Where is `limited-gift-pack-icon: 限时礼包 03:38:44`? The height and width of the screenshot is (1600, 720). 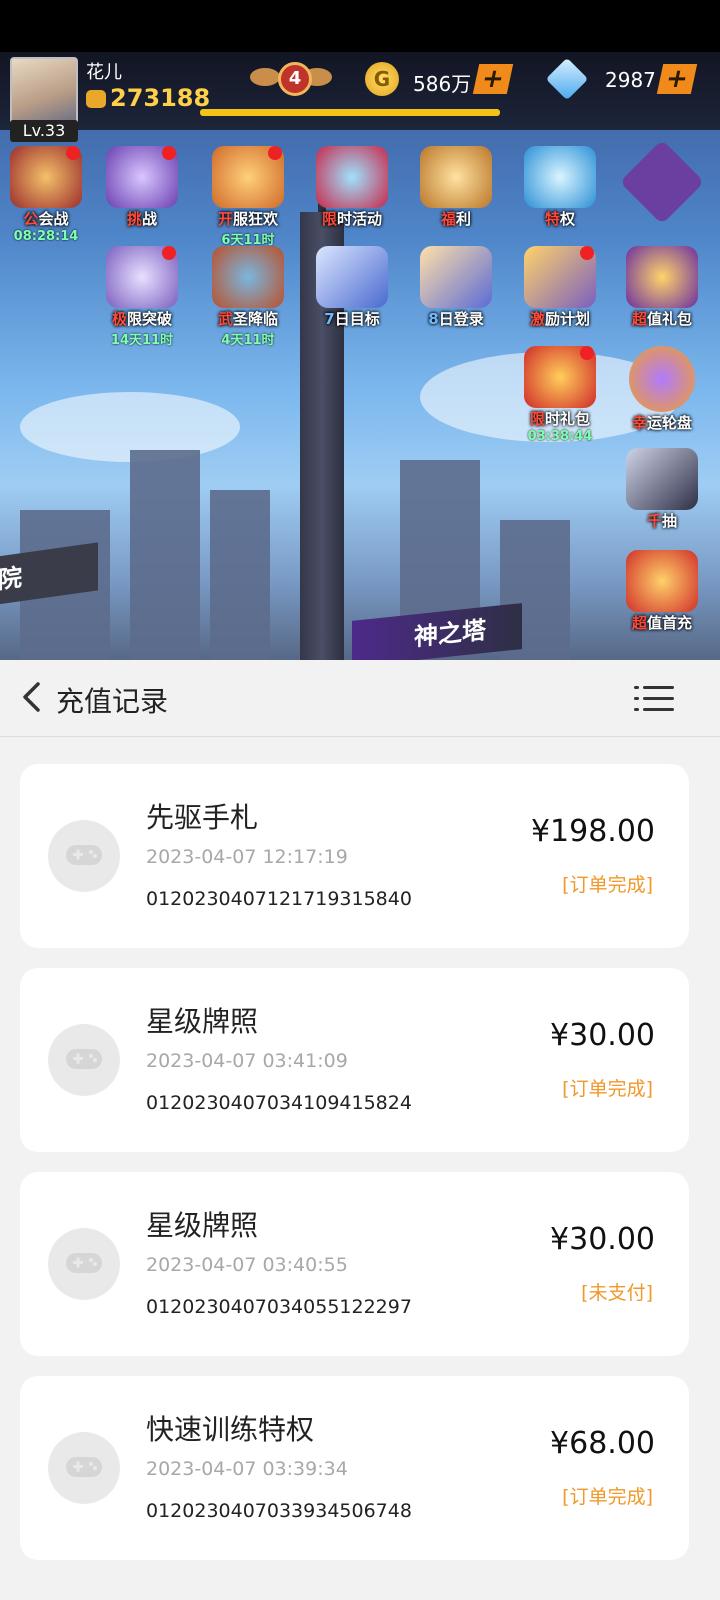 limited-gift-pack-icon: 限时礼包 03:38:44 is located at coordinates (560, 395).